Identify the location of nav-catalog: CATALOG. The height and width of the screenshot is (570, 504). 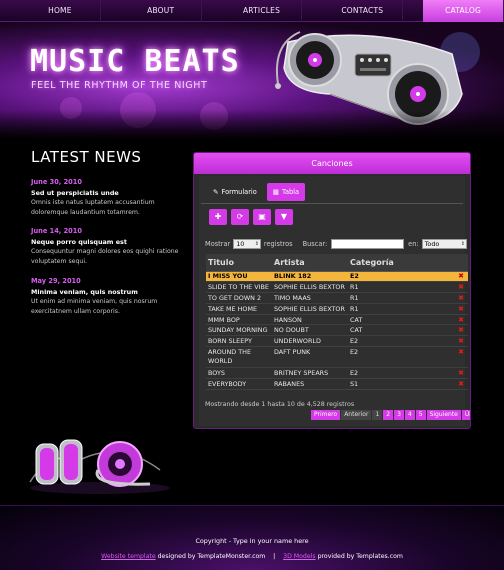
(463, 11).